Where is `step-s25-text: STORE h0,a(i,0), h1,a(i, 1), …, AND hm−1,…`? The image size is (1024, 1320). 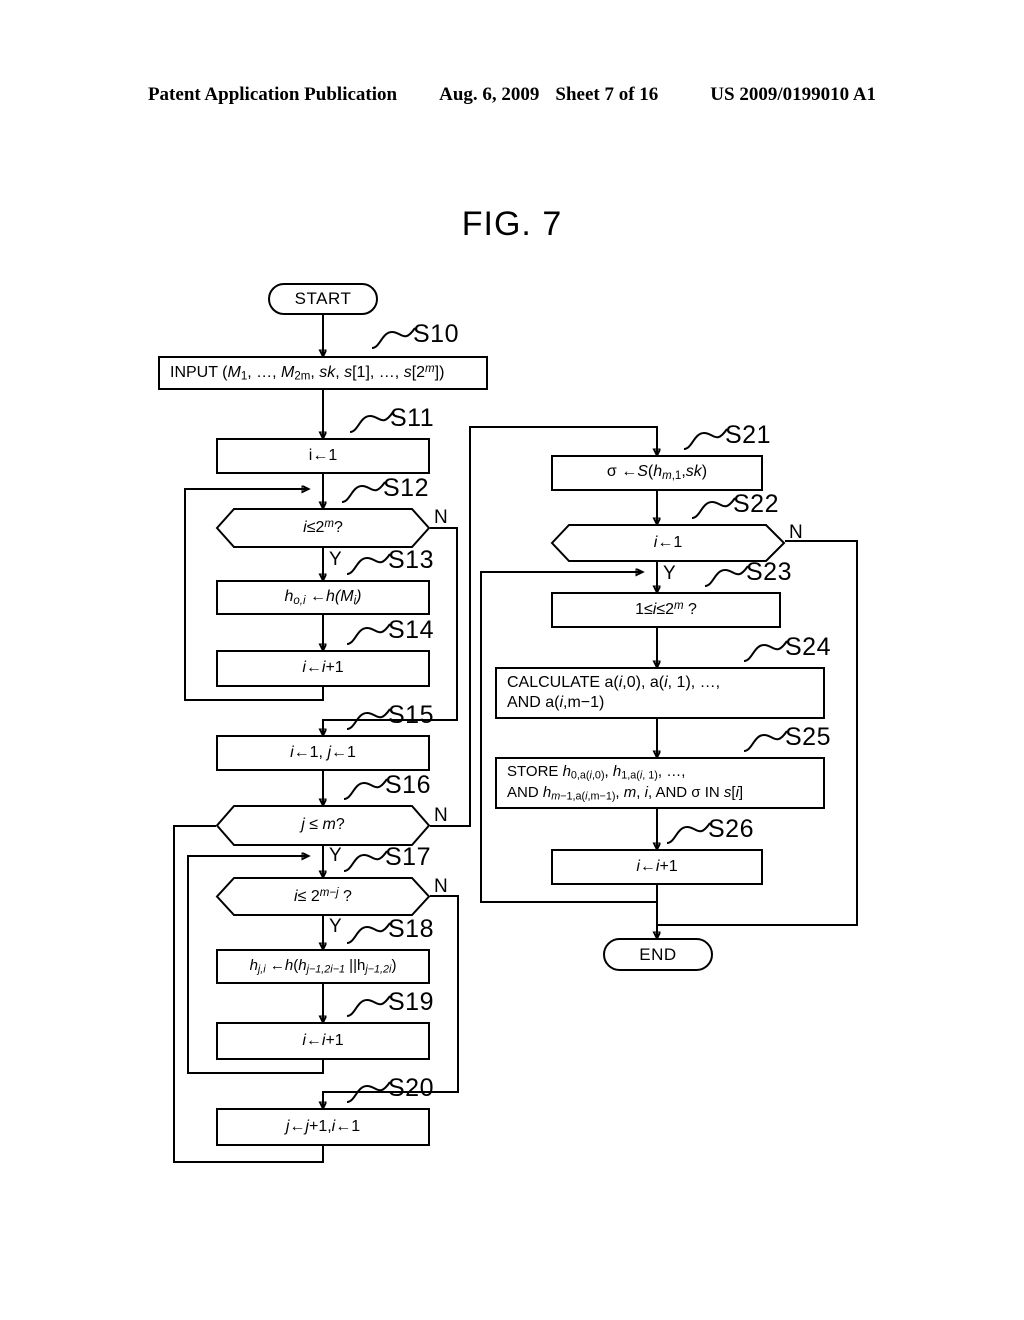 step-s25-text: STORE h0,a(i,0), h1,a(i, 1), …, AND hm−1,… is located at coordinates (625, 782).